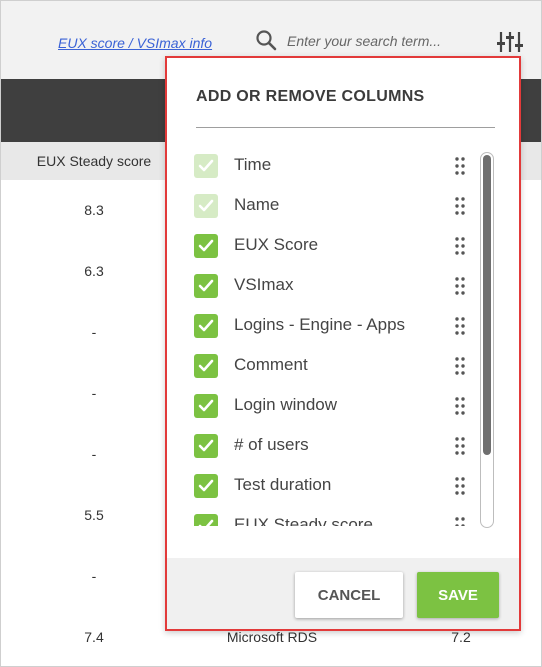 The width and height of the screenshot is (542, 667). I want to click on cell-eux-steady-score: 8.3, so click(94, 210).